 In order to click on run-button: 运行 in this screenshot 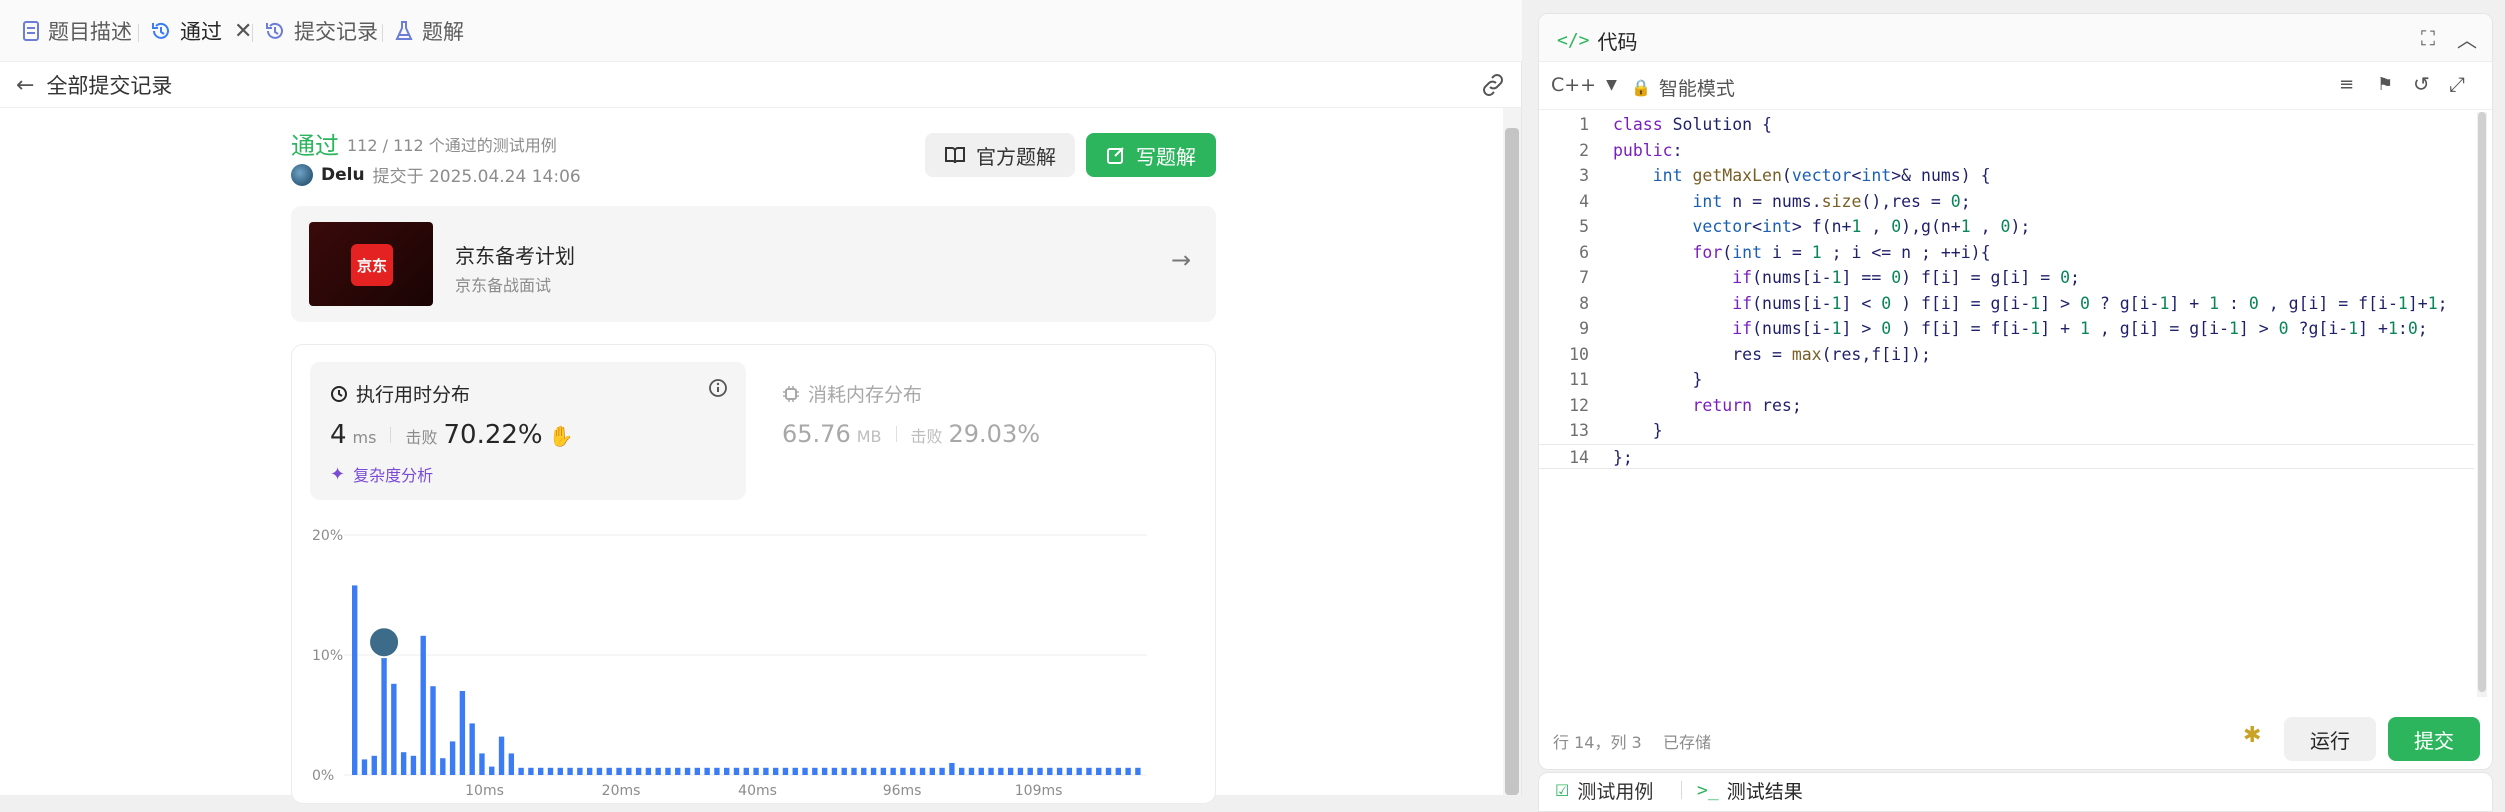, I will do `click(2330, 739)`.